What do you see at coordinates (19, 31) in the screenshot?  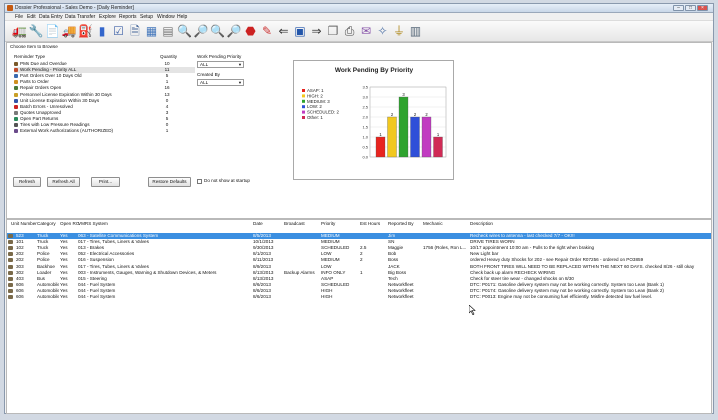 I see `vehicles-icon: 🚛` at bounding box center [19, 31].